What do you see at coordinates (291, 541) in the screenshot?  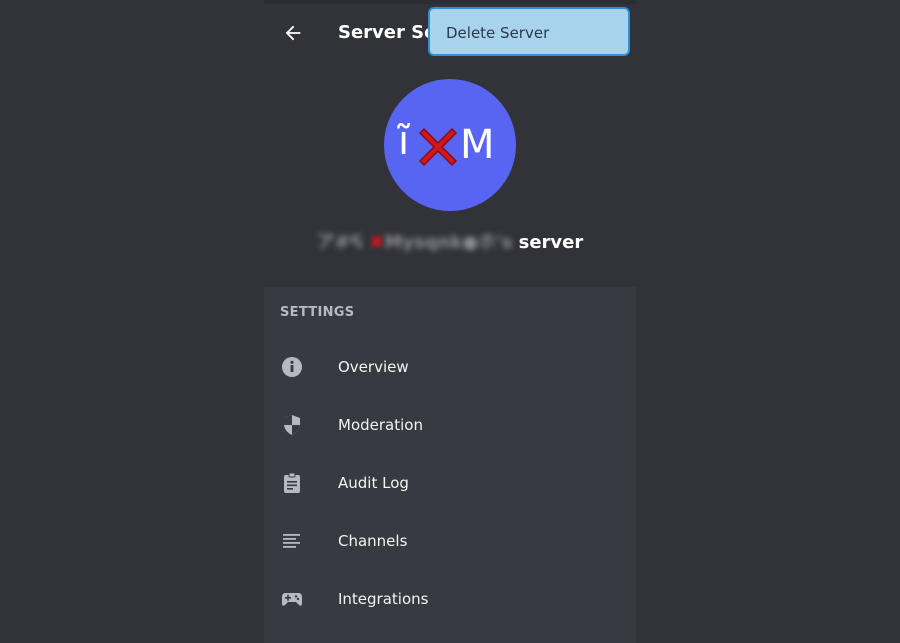 I see `list-icon` at bounding box center [291, 541].